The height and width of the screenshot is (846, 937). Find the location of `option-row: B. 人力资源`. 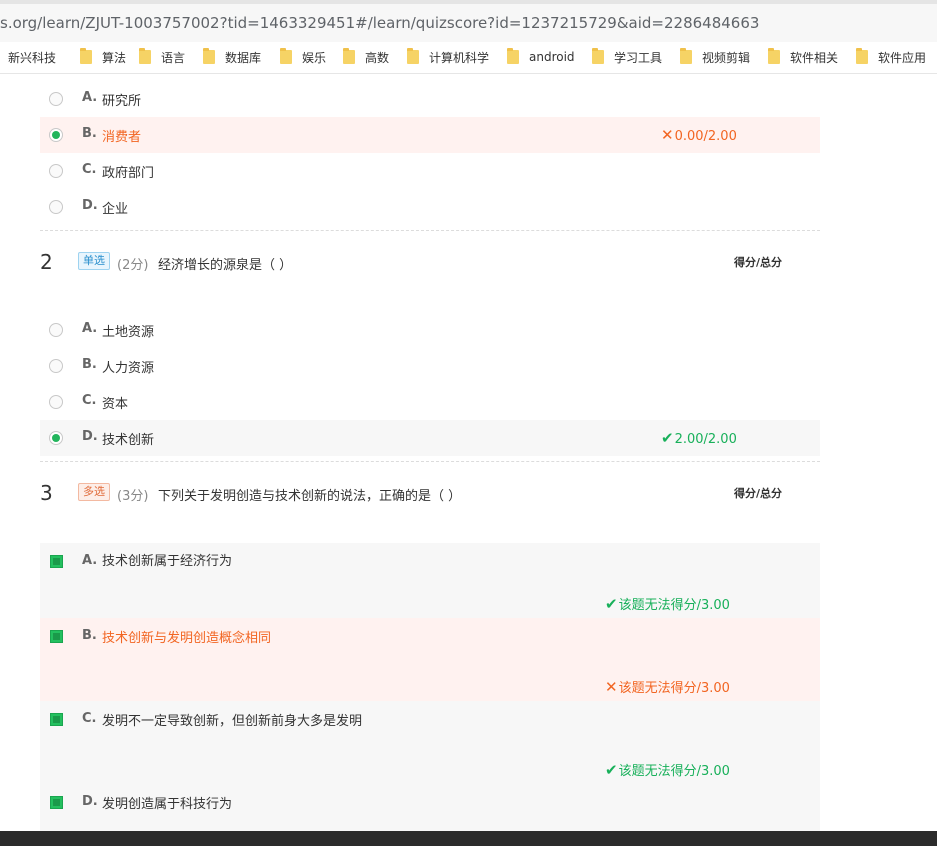

option-row: B. 人力资源 is located at coordinates (430, 366).